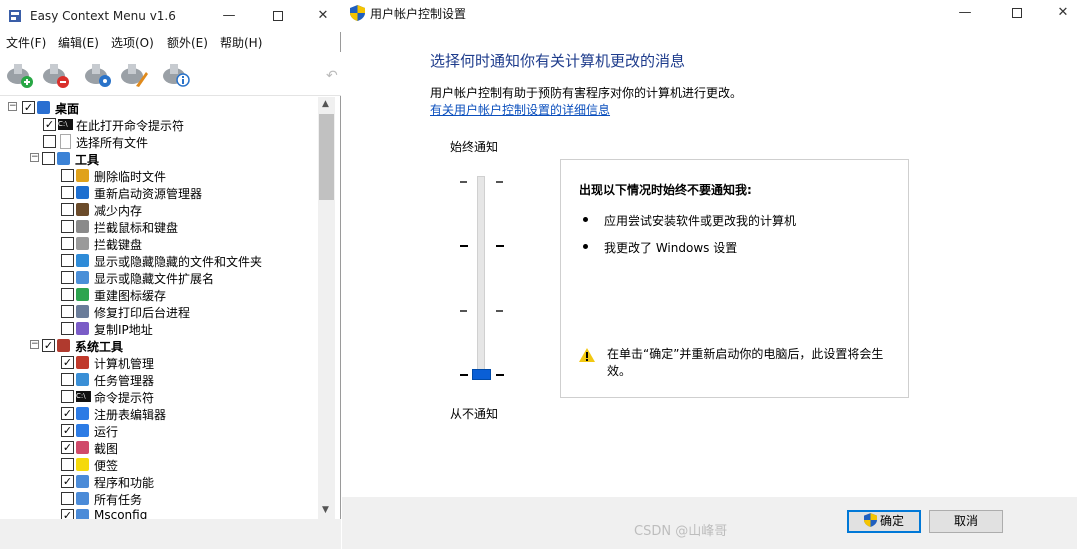 Image resolution: width=1077 pixels, height=549 pixels. What do you see at coordinates (187, 42) in the screenshot?
I see `menu-extra: 额外(E)` at bounding box center [187, 42].